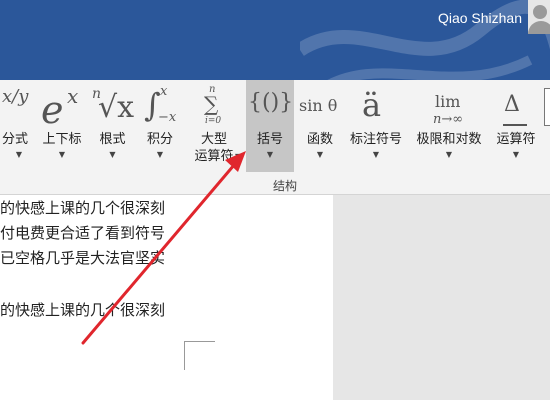 The image size is (550, 400). Describe the element at coordinates (284, 186) in the screenshot. I see `group-label-structures: 结构` at that location.